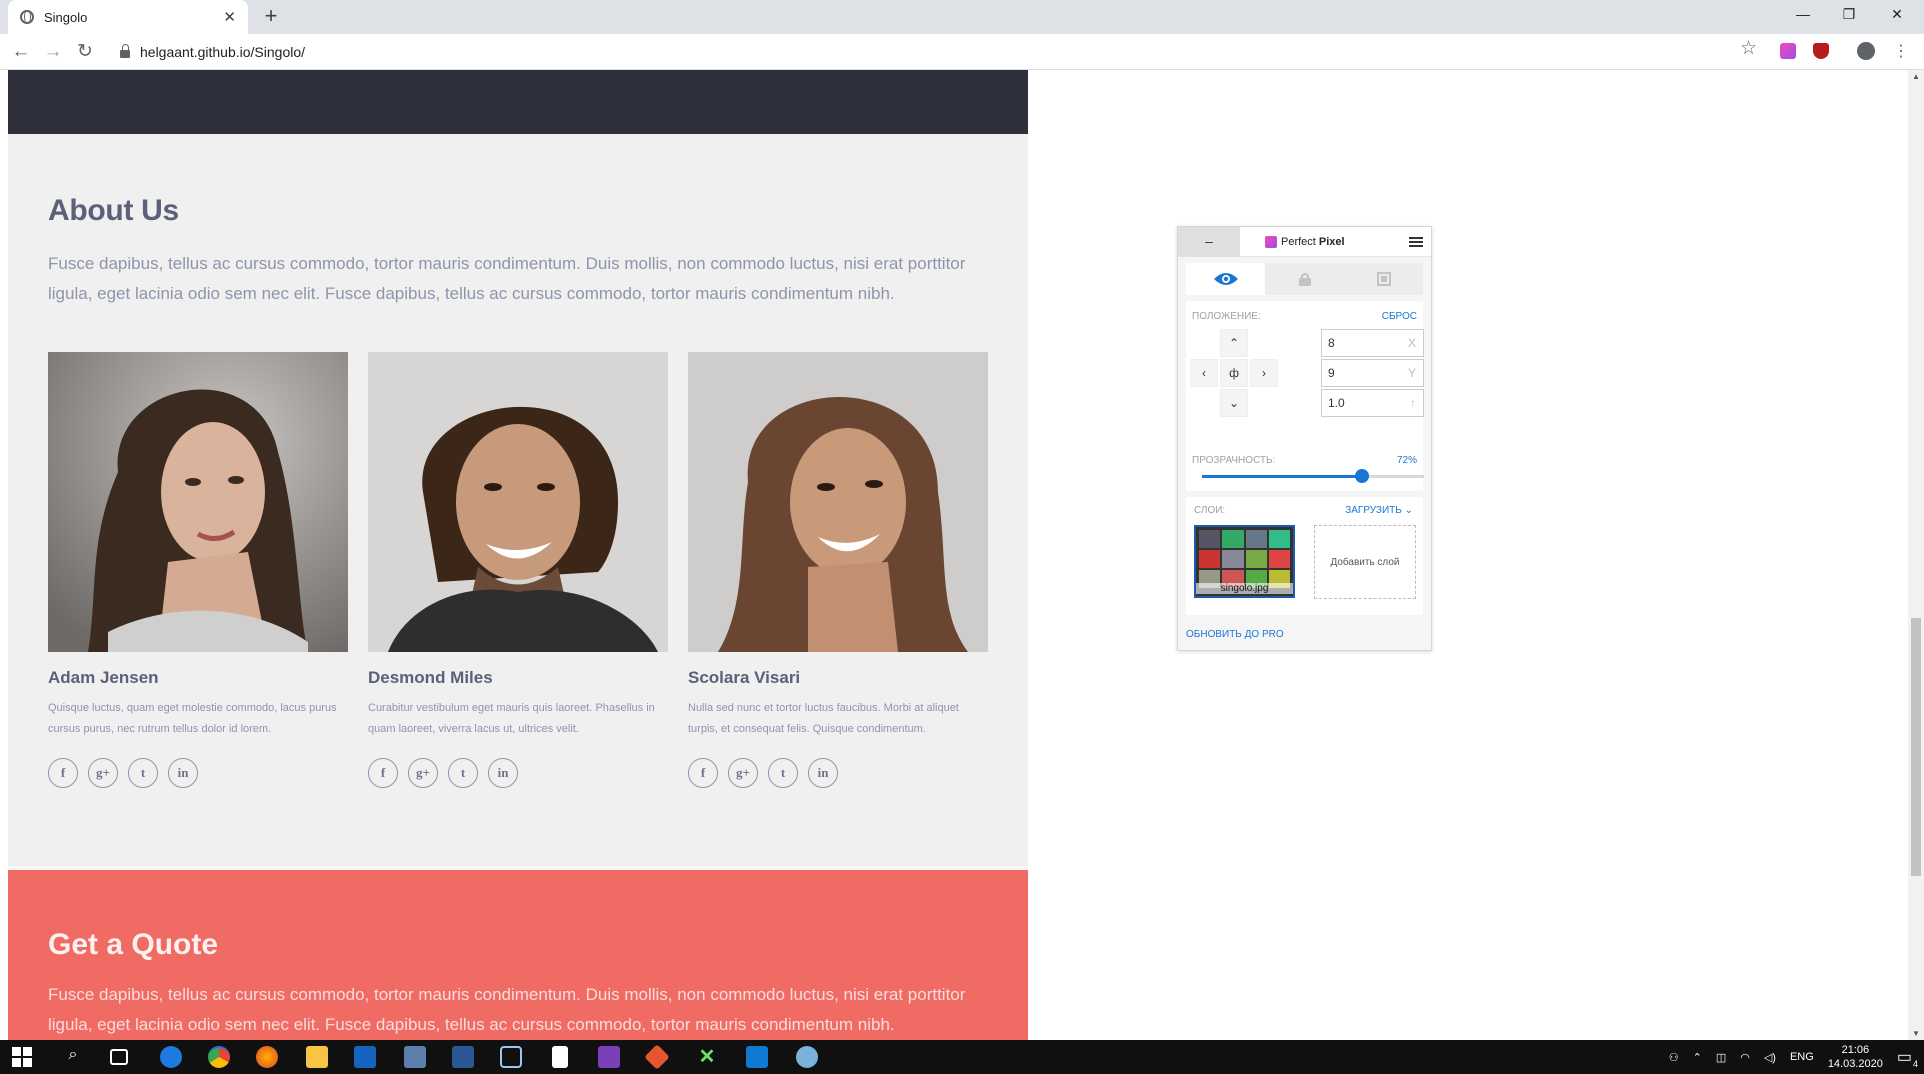 Image resolution: width=1924 pixels, height=1074 pixels. I want to click on reload-button: ↻, so click(85, 52).